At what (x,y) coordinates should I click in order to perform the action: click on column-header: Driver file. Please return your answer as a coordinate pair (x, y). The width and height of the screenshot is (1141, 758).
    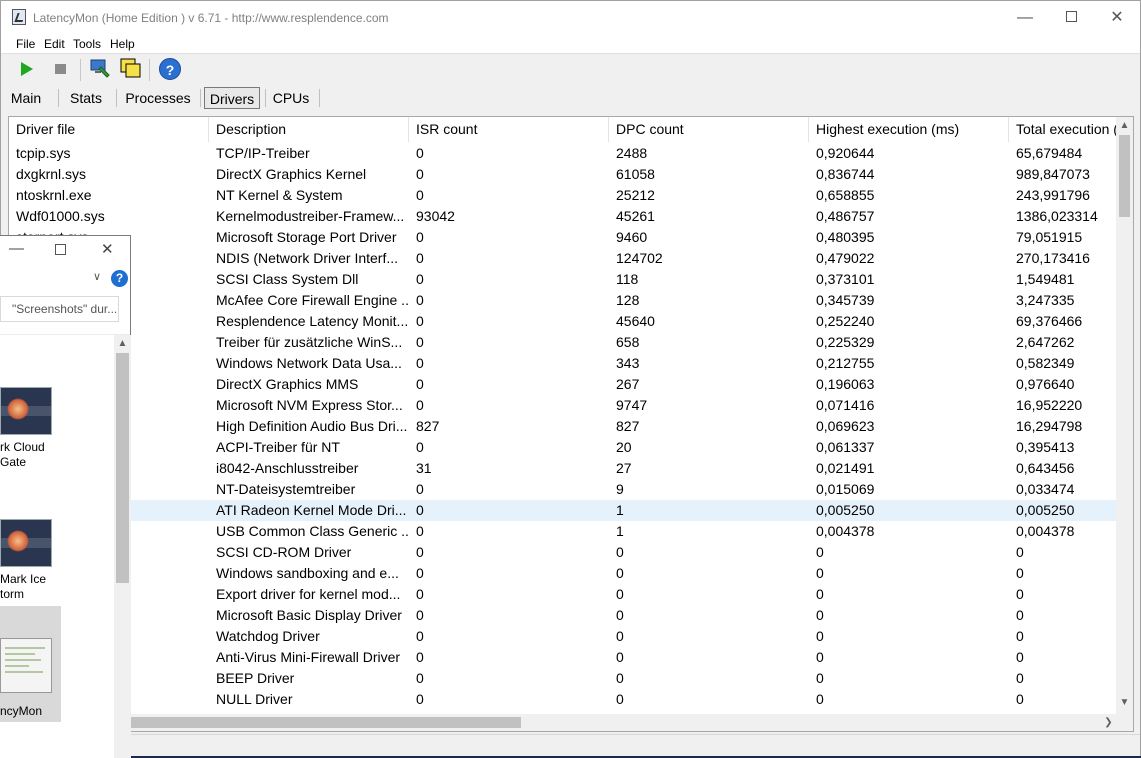
    Looking at the image, I should click on (109, 129).